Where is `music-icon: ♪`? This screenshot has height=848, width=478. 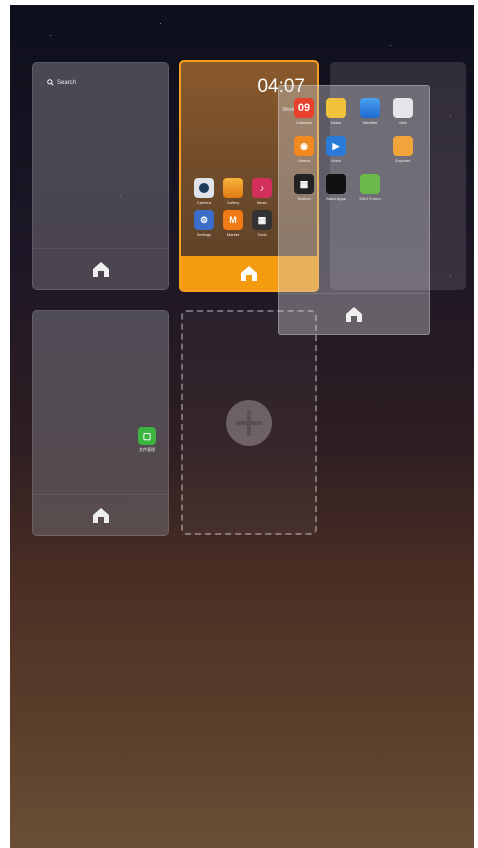
music-icon: ♪ is located at coordinates (262, 188).